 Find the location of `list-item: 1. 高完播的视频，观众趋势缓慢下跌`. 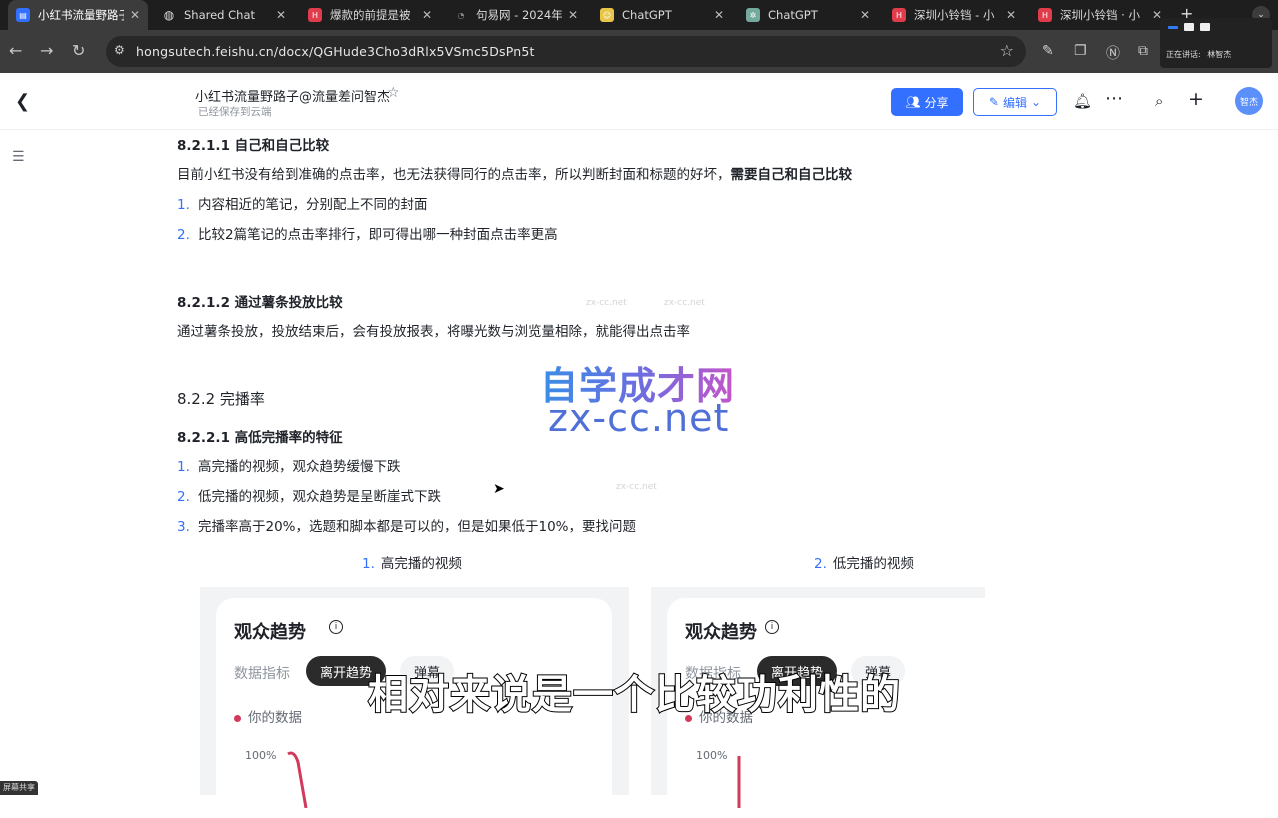

list-item: 1. 高完播的视频，观众趋势缓慢下跌 is located at coordinates (289, 465).